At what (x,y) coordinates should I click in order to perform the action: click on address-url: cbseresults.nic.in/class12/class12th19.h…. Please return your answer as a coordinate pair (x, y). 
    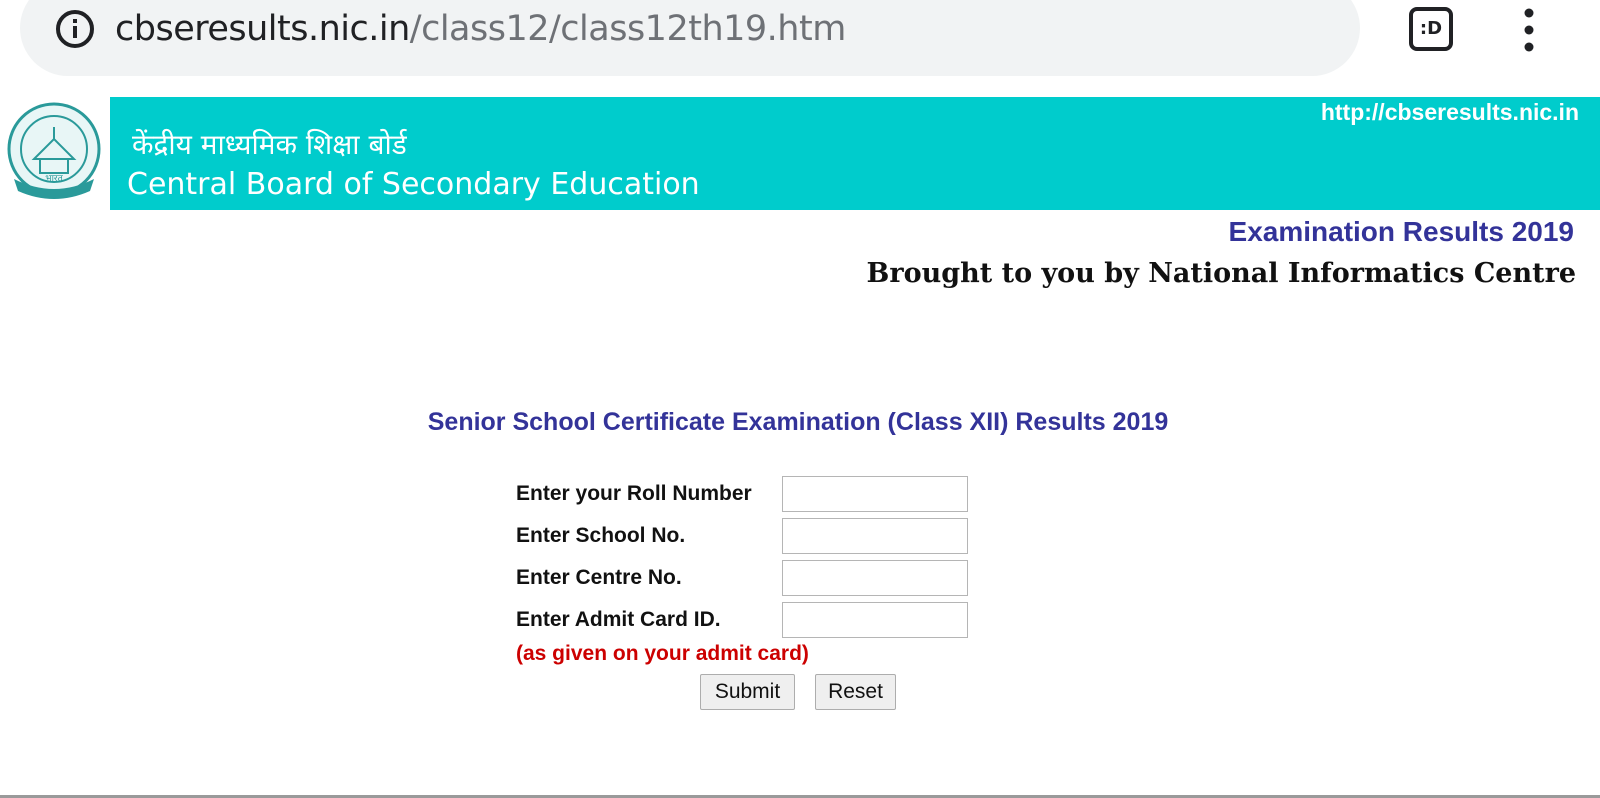
    Looking at the image, I should click on (480, 29).